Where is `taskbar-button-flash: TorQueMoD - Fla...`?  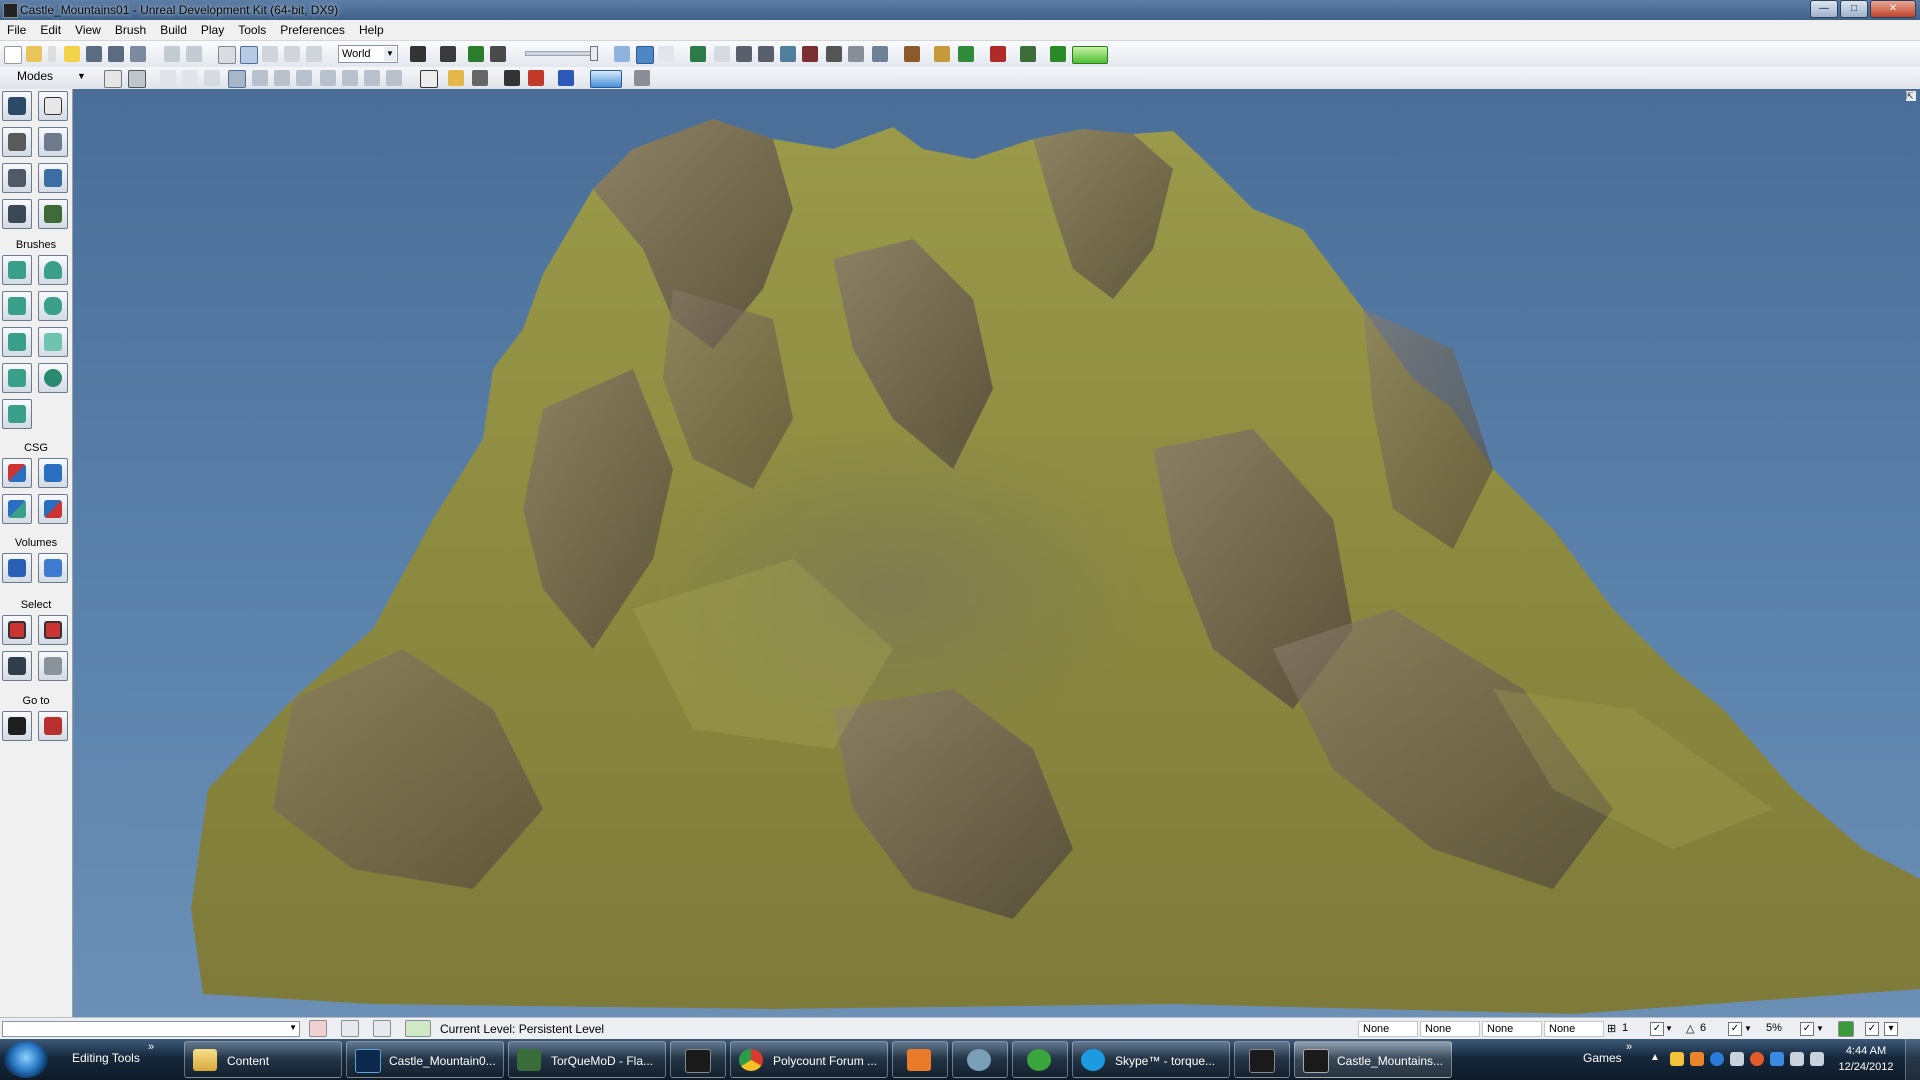 taskbar-button-flash: TorQueMoD - Fla... is located at coordinates (587, 1059).